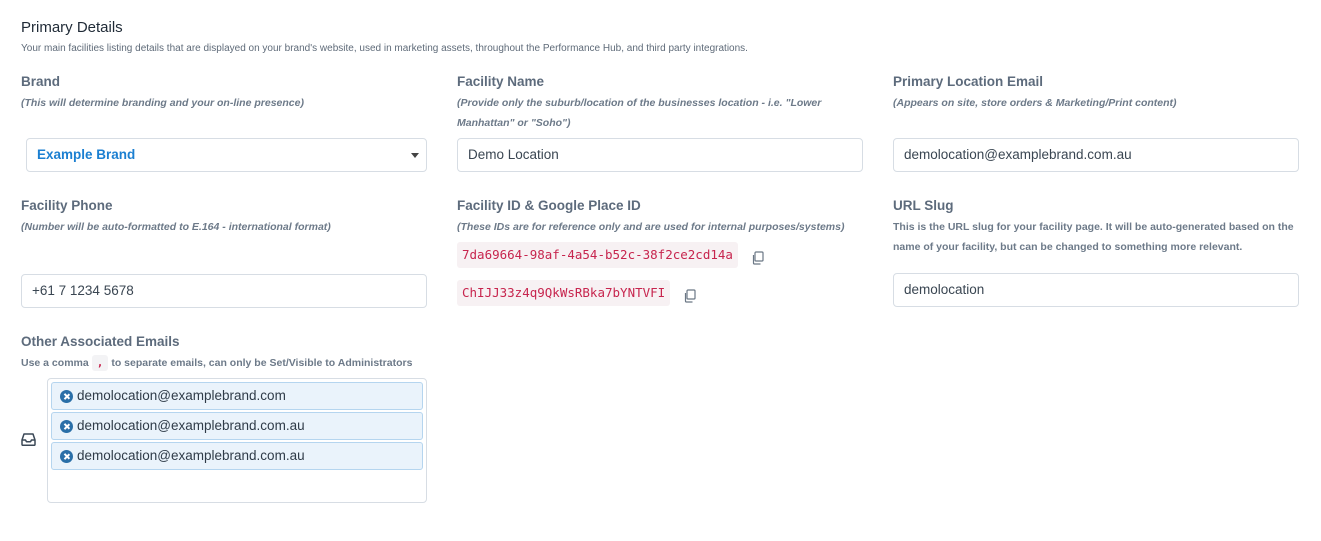 Image resolution: width=1321 pixels, height=541 pixels. What do you see at coordinates (660, 155) in the screenshot?
I see `facility-name-input: Demo Location` at bounding box center [660, 155].